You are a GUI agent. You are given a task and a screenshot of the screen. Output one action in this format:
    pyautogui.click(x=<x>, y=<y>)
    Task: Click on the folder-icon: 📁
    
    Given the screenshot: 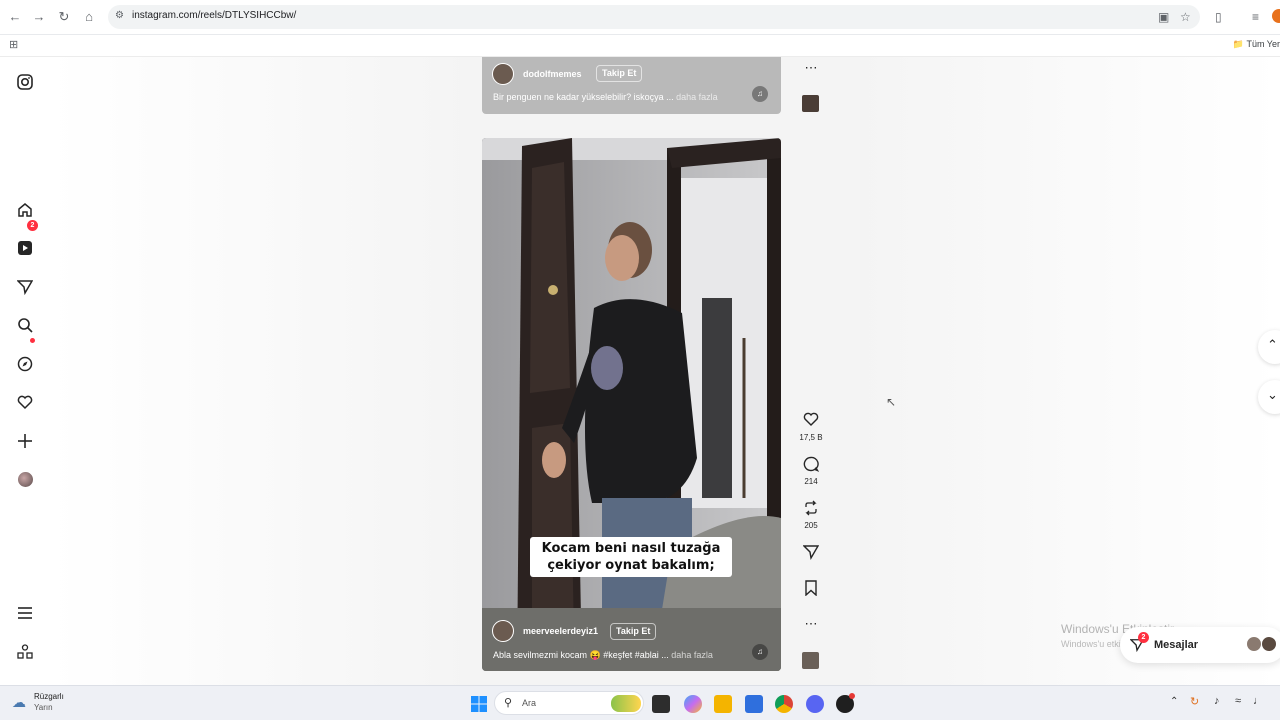 What is the action you would take?
    pyautogui.click(x=1239, y=44)
    